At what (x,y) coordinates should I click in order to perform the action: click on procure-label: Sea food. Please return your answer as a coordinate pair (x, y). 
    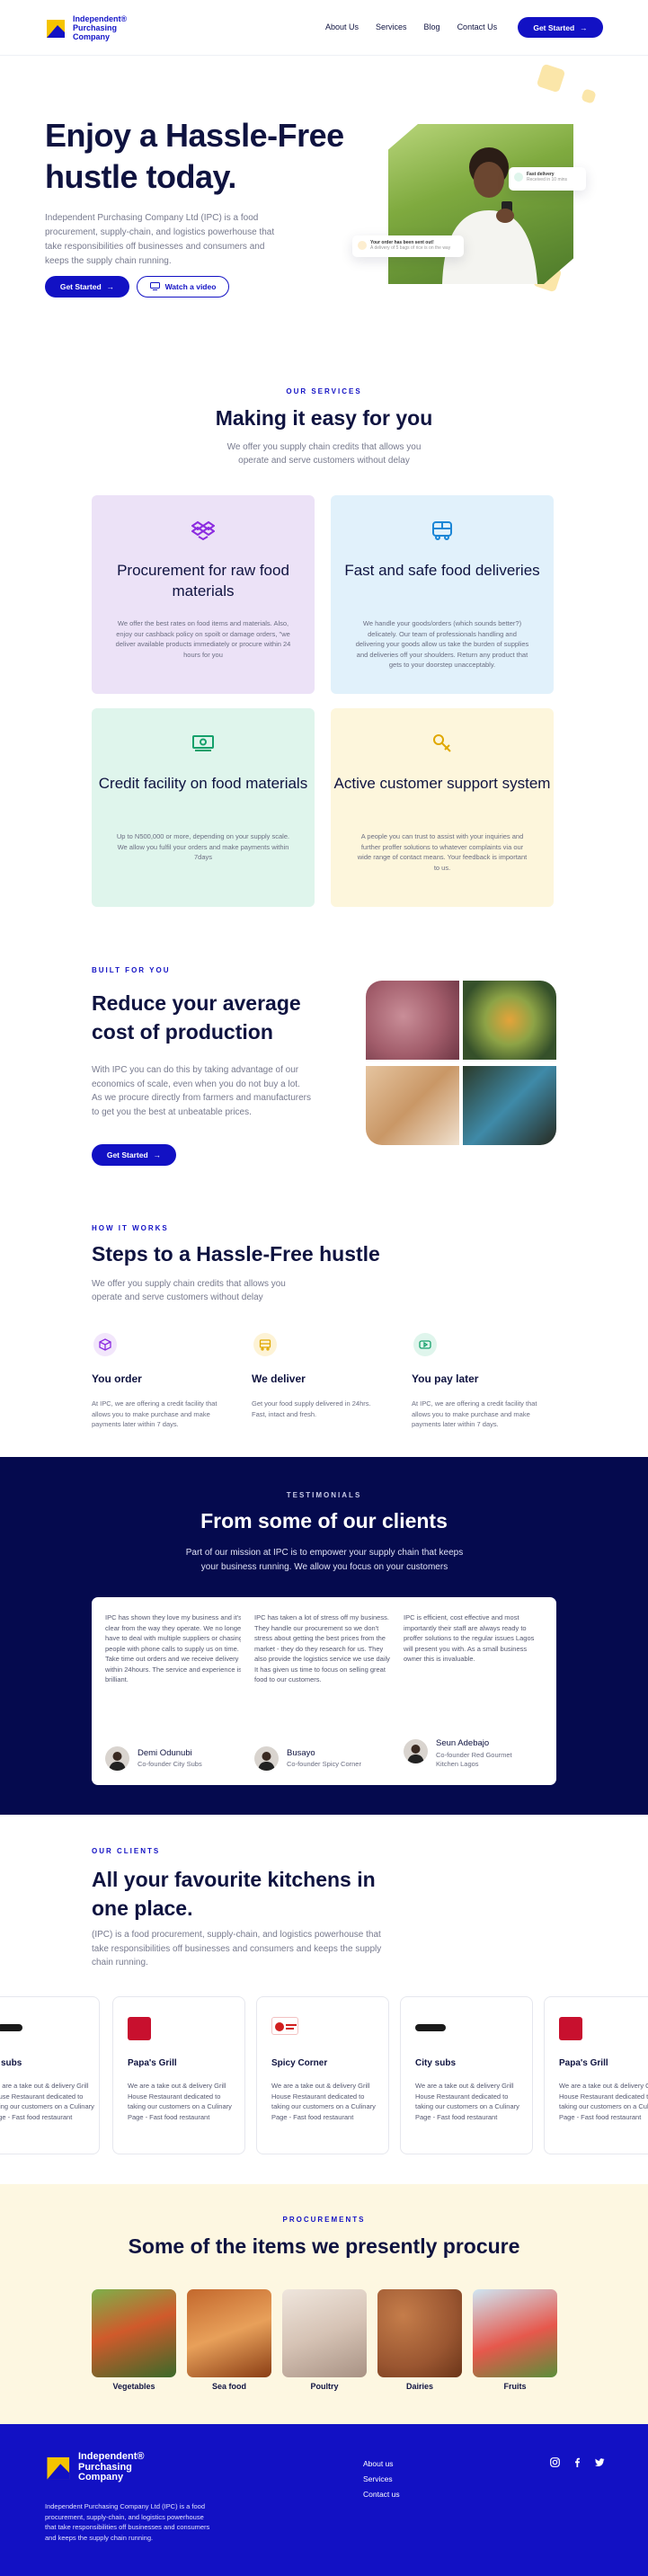
    Looking at the image, I should click on (228, 2386).